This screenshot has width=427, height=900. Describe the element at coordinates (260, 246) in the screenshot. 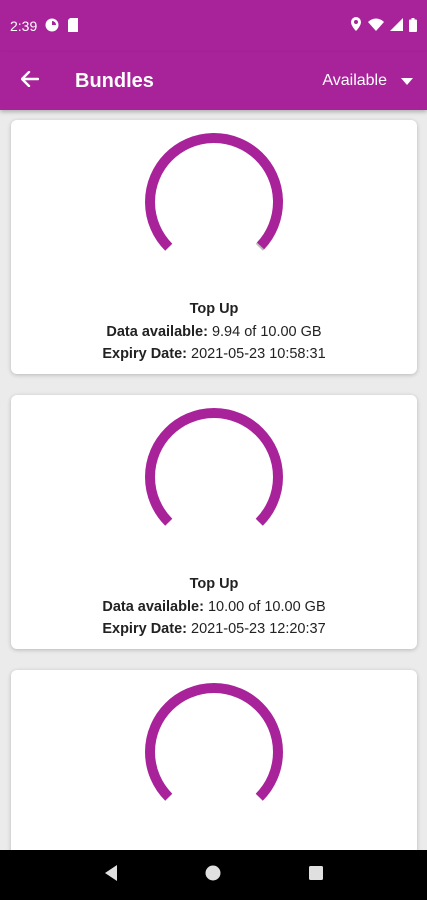

I see `gauge-used-arc` at that location.